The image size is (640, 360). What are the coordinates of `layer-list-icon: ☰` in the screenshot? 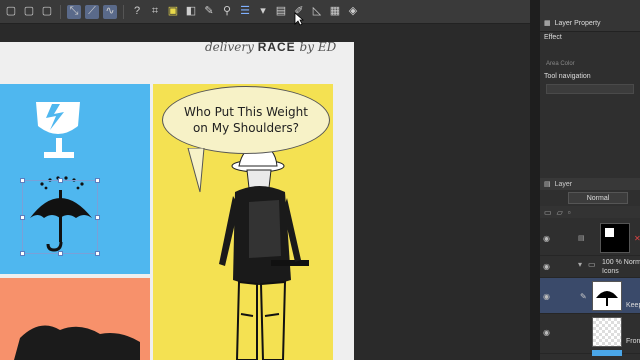 It's located at (245, 12).